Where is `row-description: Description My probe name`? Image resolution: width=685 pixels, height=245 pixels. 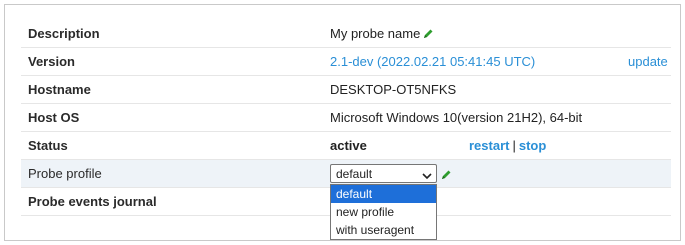 row-description: Description My probe name is located at coordinates (346, 34).